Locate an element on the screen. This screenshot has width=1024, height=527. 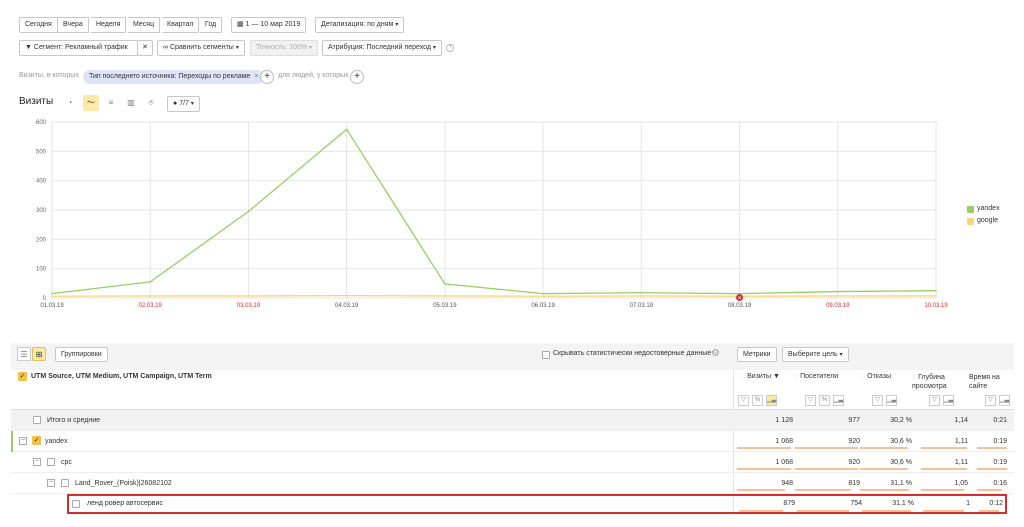
goal-dropdown: Выберите цель ▾ is located at coordinates (815, 354).